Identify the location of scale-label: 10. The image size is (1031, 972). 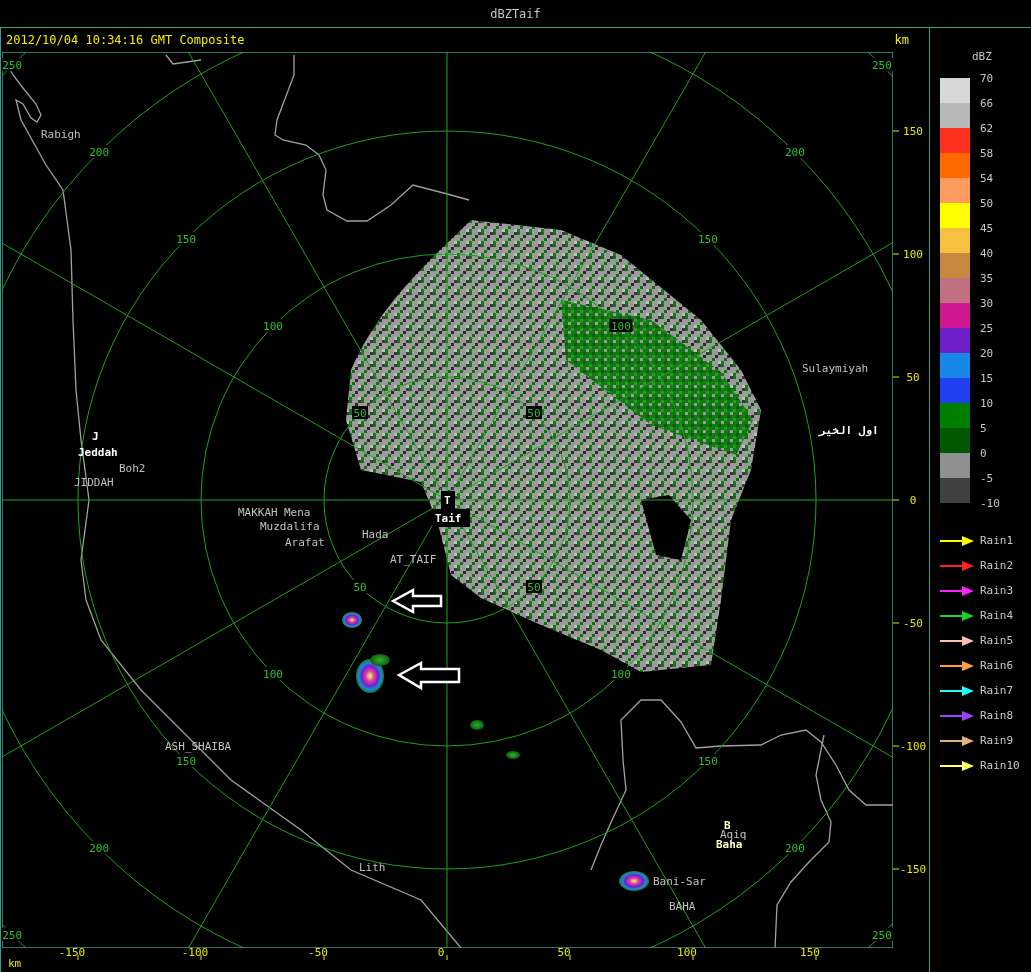
(987, 404).